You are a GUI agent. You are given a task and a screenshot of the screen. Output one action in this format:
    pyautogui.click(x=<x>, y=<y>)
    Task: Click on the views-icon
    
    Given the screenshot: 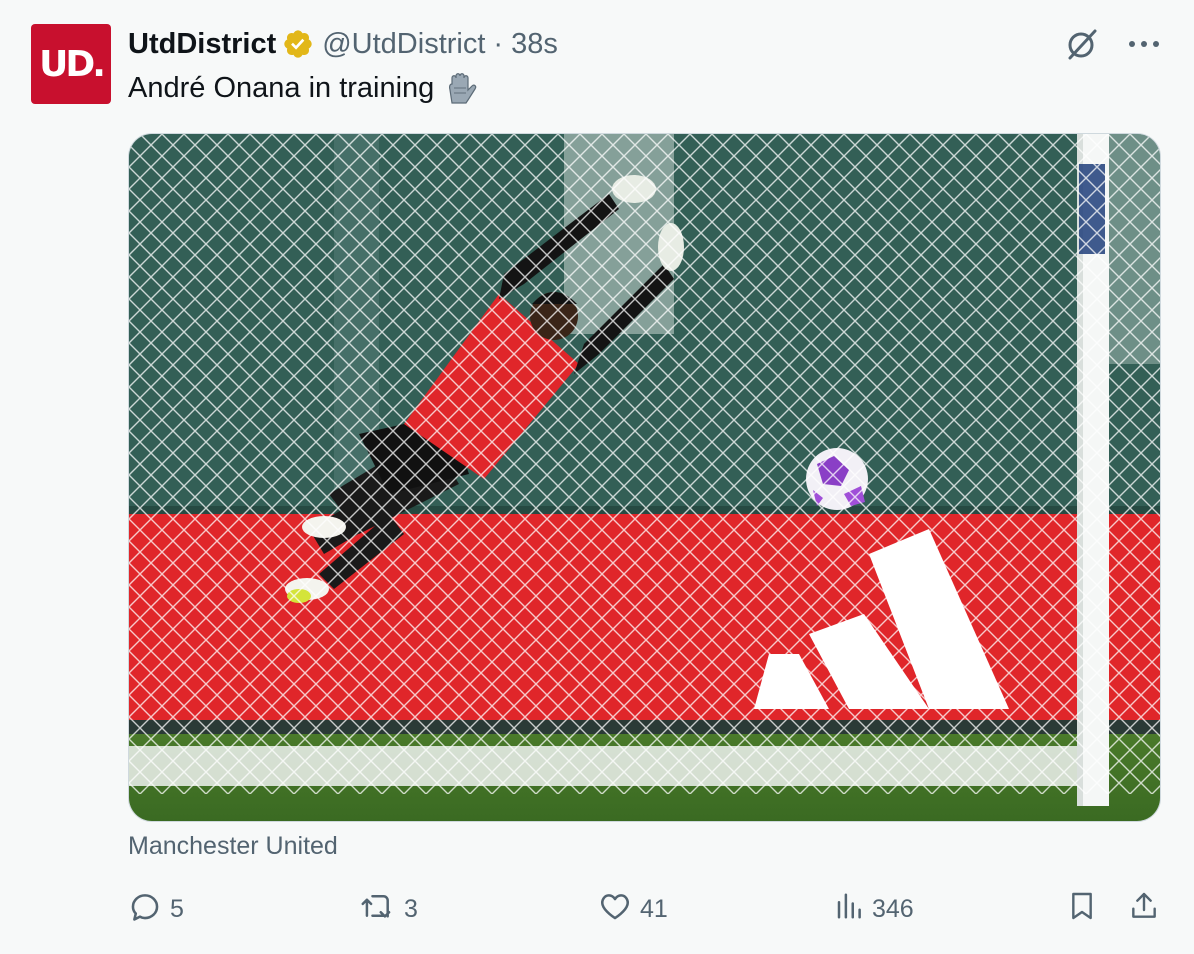 What is the action you would take?
    pyautogui.click(x=849, y=909)
    